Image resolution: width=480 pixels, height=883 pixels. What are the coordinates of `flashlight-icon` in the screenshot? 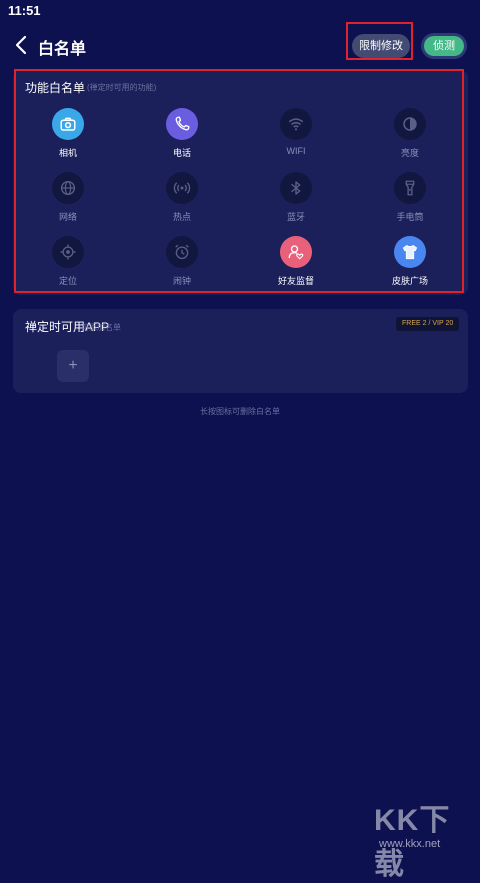 It's located at (410, 188).